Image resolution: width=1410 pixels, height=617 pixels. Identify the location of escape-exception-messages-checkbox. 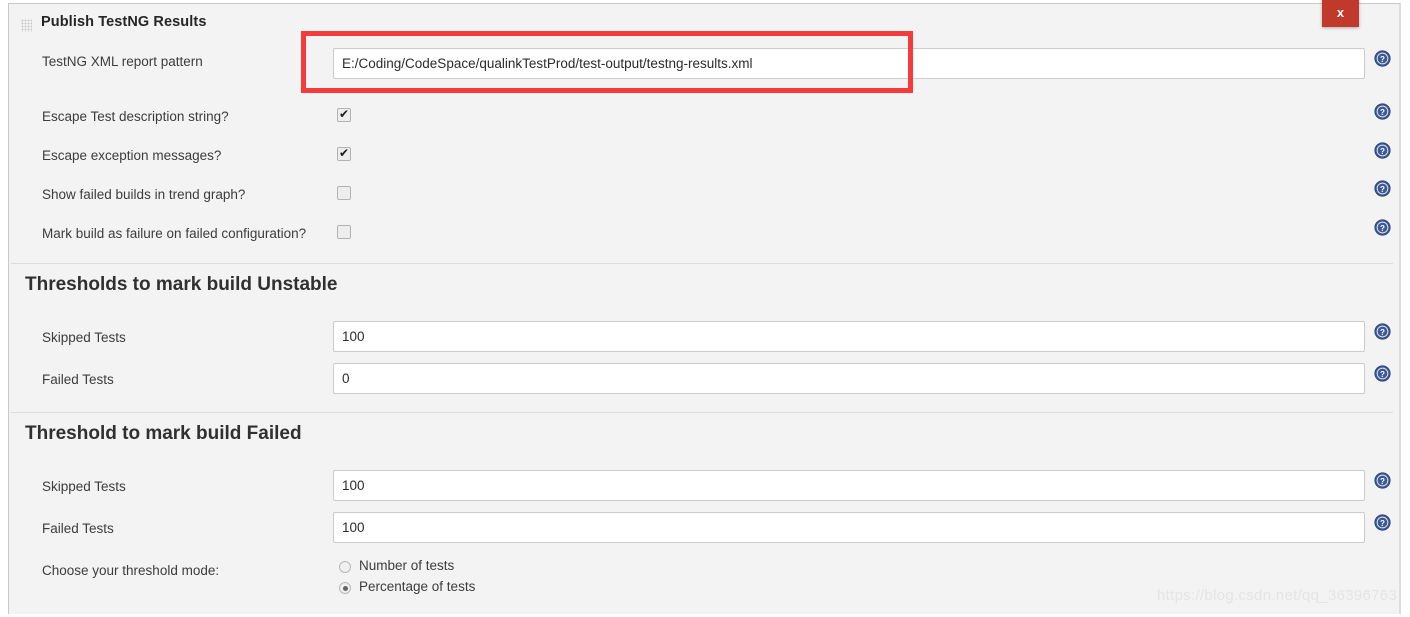
(344, 153).